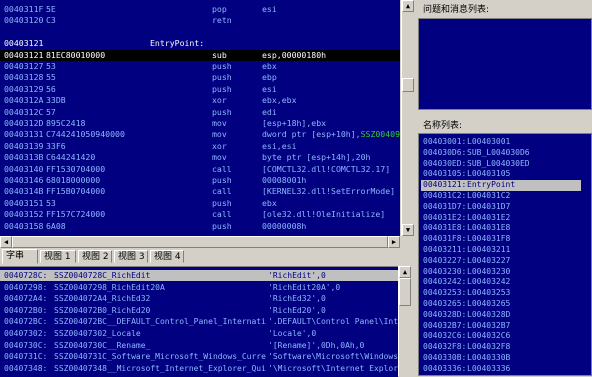 This screenshot has height=377, width=592. Describe the element at coordinates (501, 315) in the screenshot. I see `name-list-item: 0040328D: L0040328D` at that location.